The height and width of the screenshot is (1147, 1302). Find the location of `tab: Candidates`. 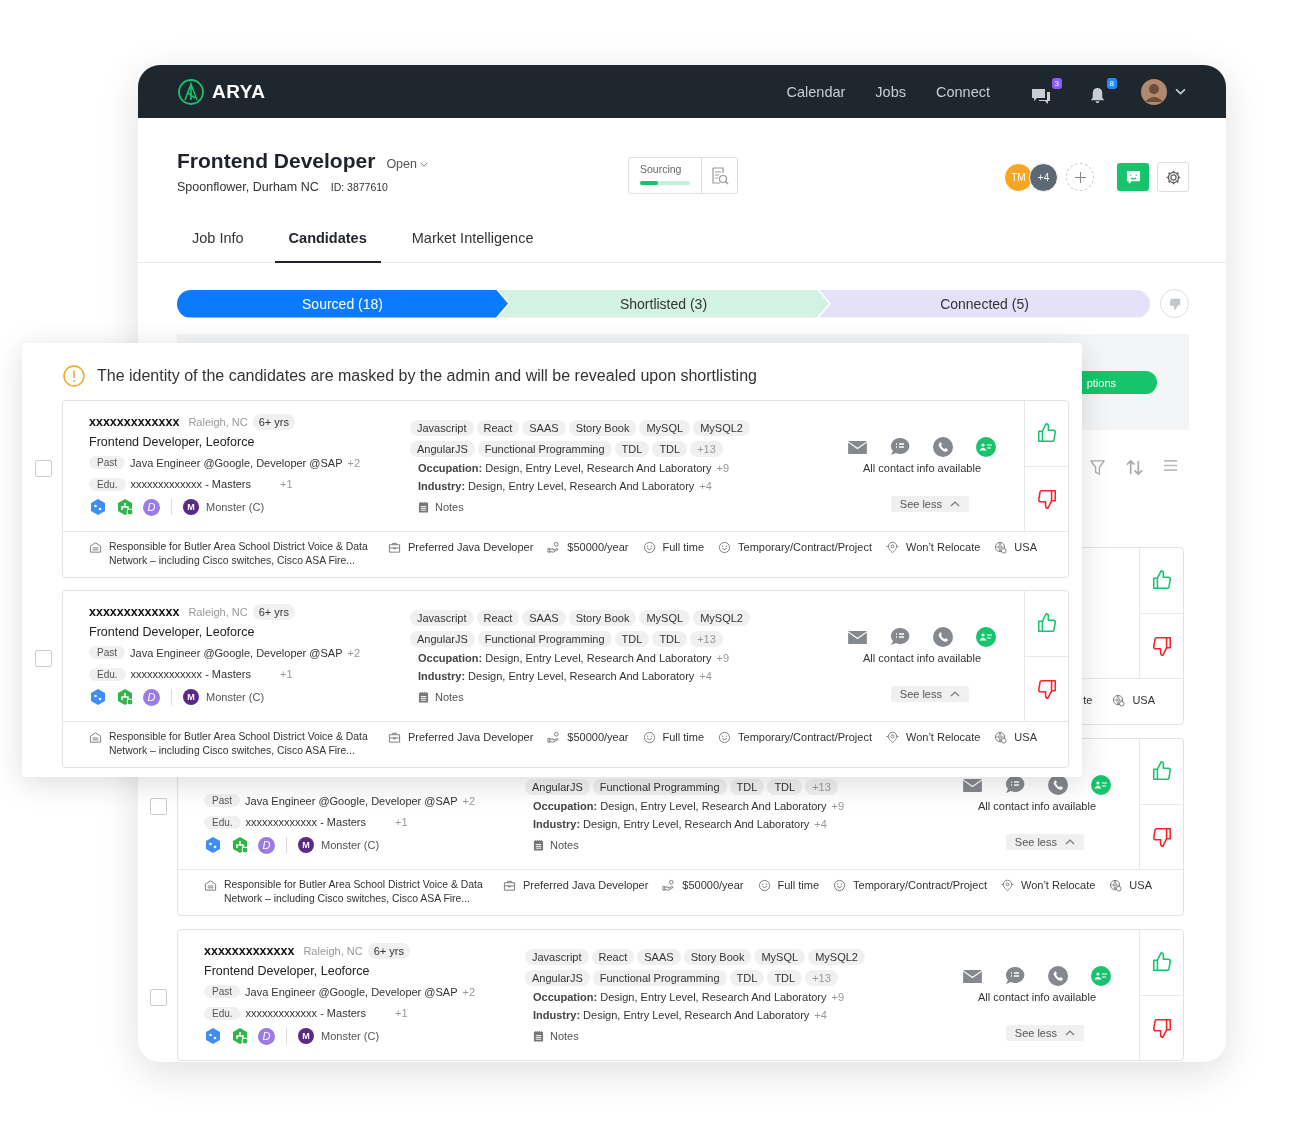

tab: Candidates is located at coordinates (327, 239).